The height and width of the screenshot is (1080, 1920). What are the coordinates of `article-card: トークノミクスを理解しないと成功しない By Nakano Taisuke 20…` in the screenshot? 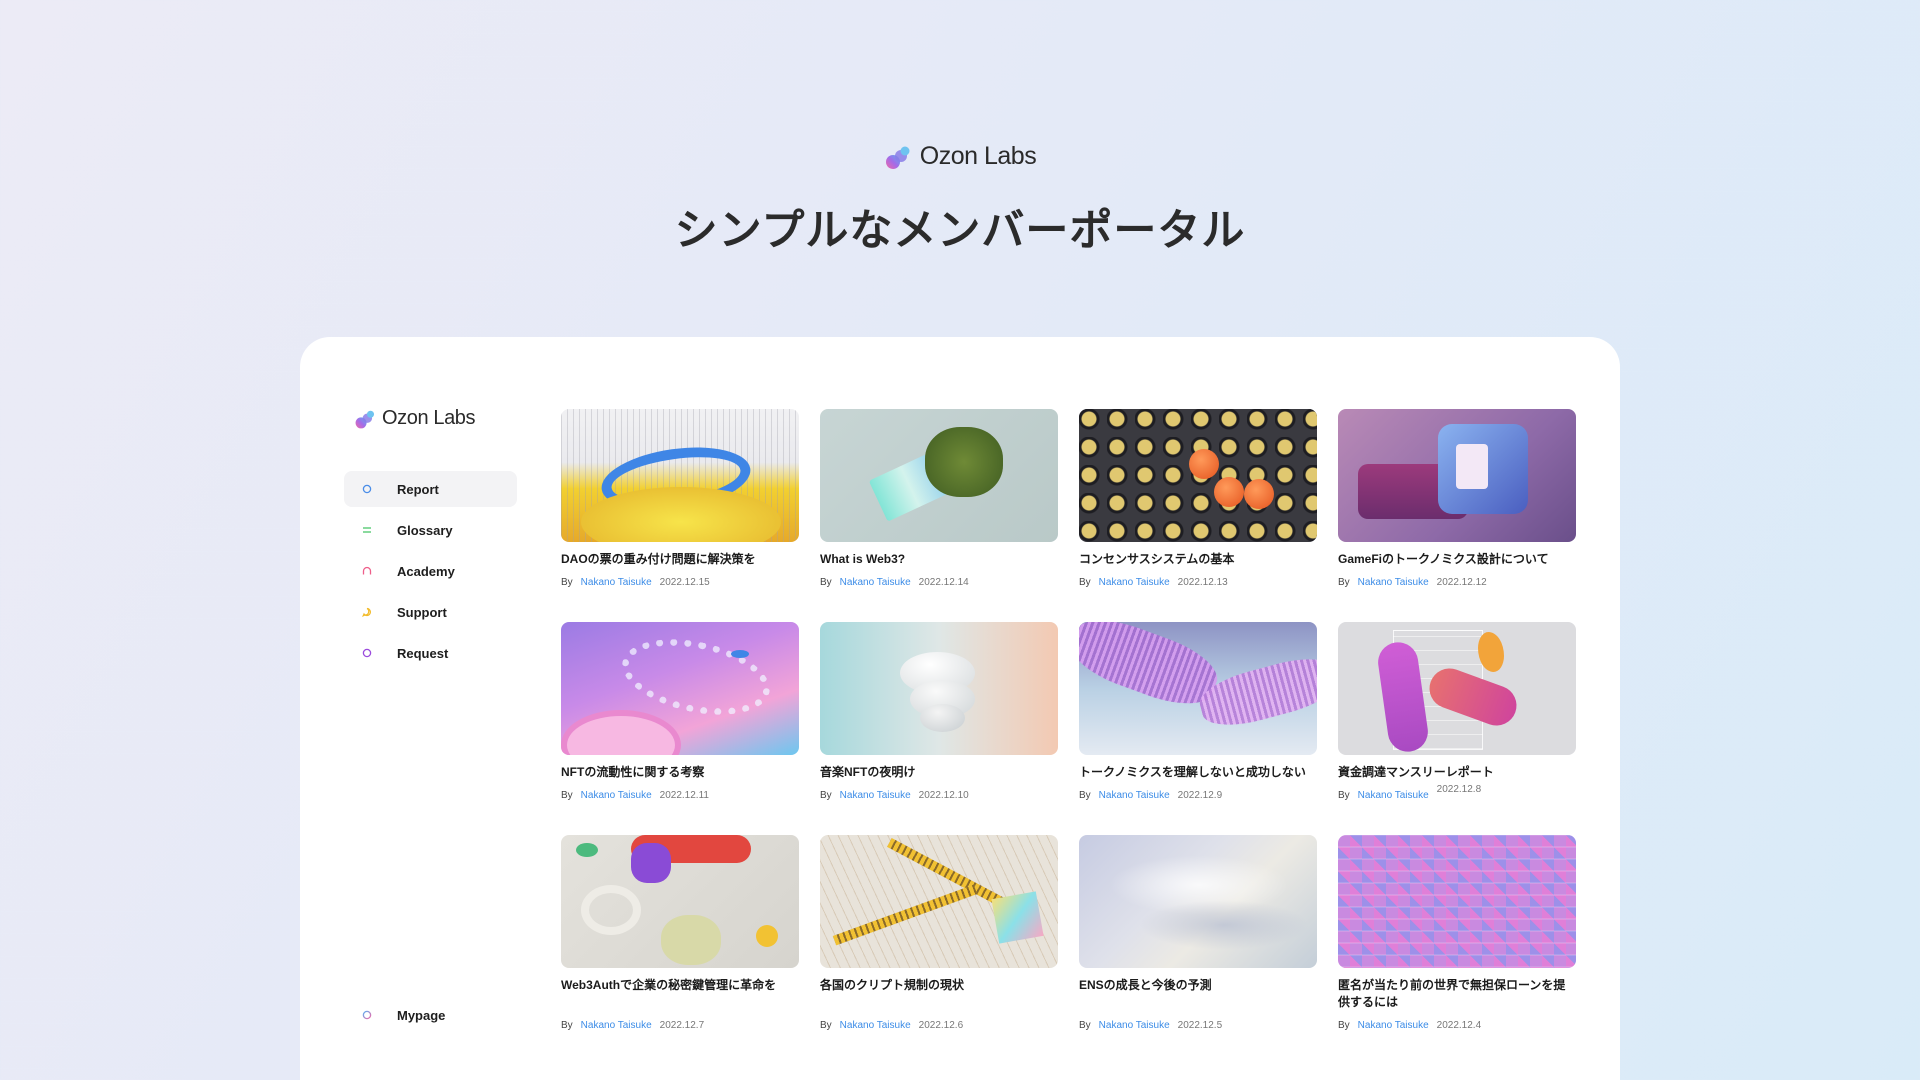 It's located at (1198, 711).